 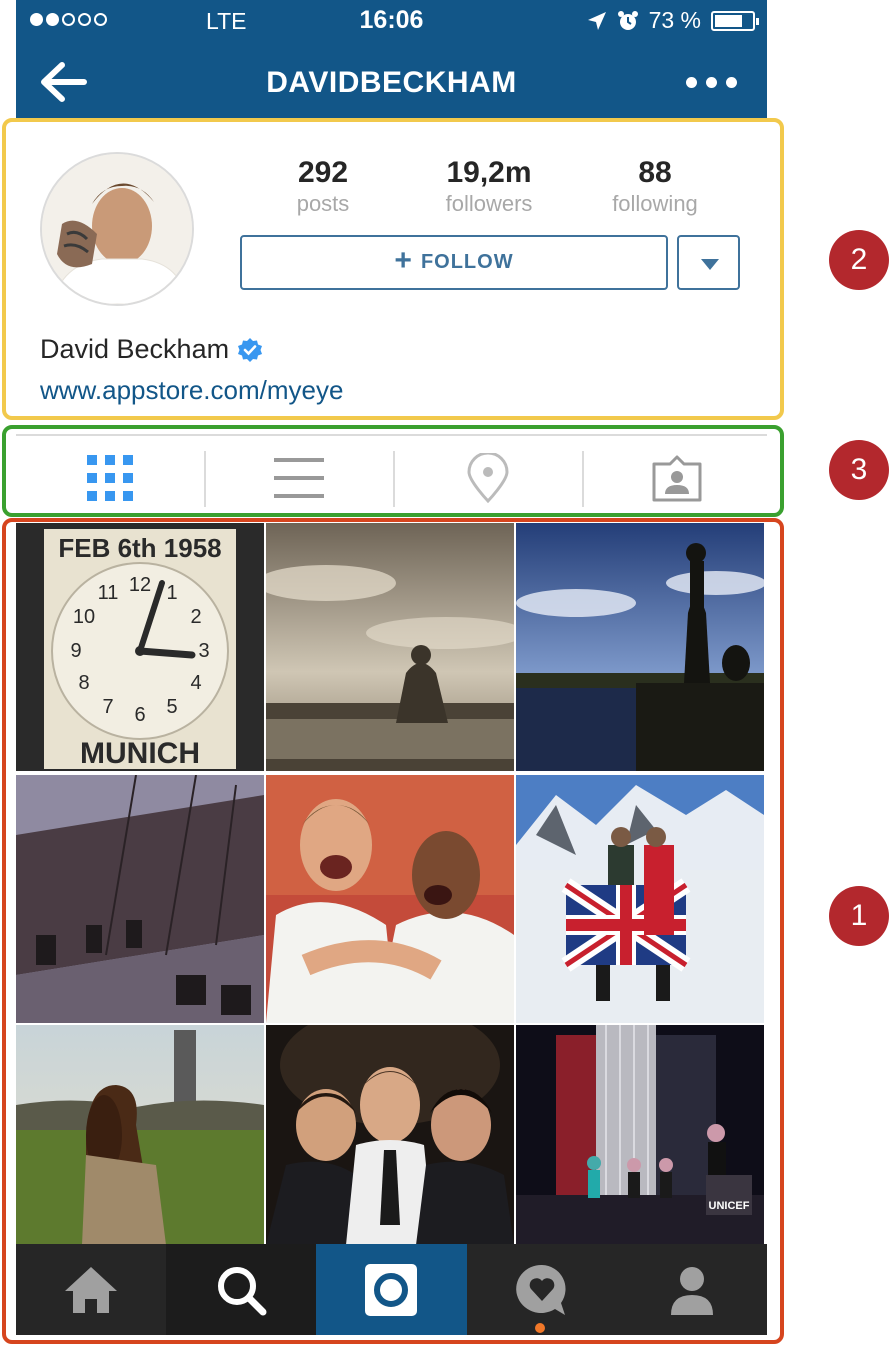 What do you see at coordinates (140, 1149) in the screenshot?
I see `photo-tile-dog-park` at bounding box center [140, 1149].